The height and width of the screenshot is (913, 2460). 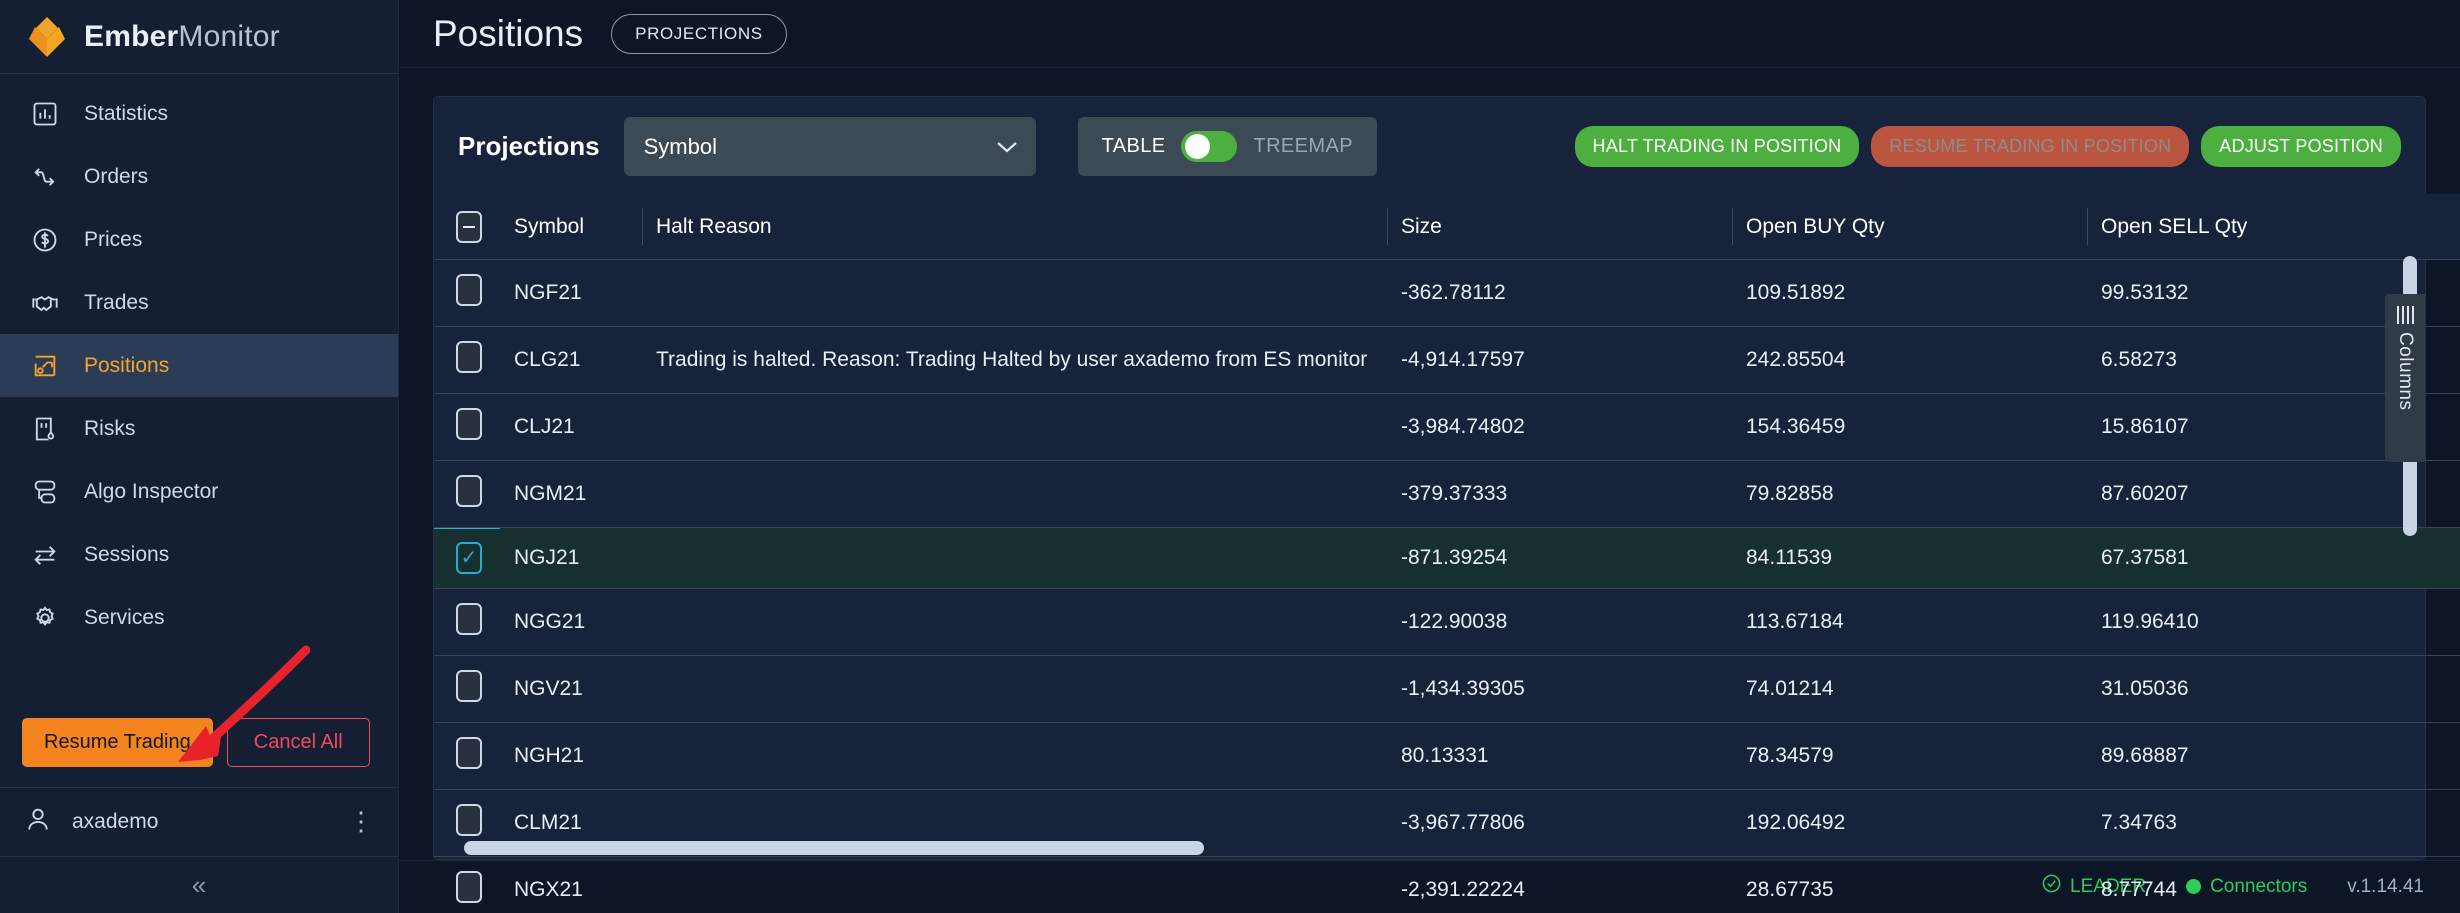 I want to click on view-mode-switch, so click(x=1209, y=147).